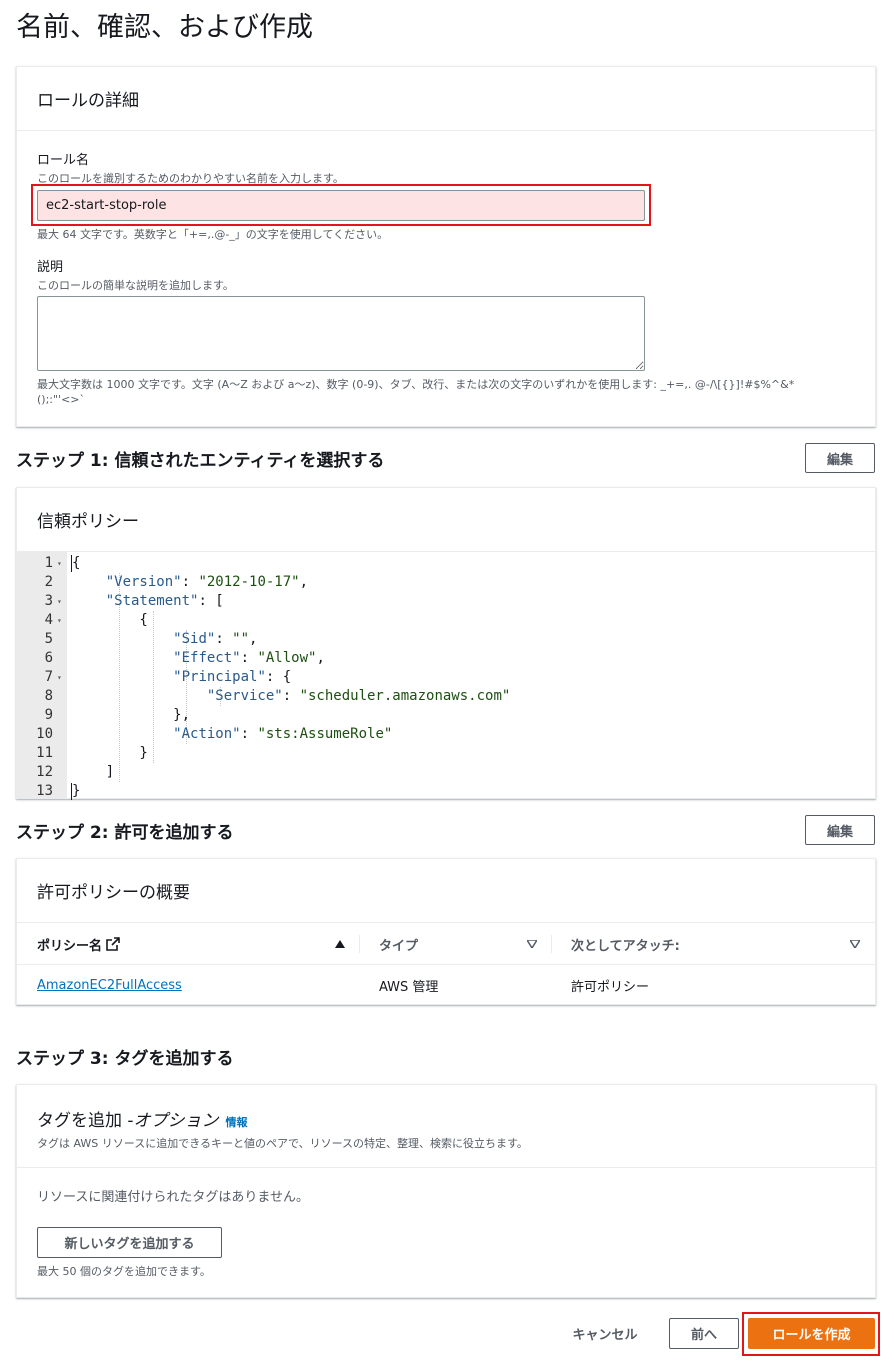  Describe the element at coordinates (50, 267) in the screenshot. I see `description-label: 説明` at that location.